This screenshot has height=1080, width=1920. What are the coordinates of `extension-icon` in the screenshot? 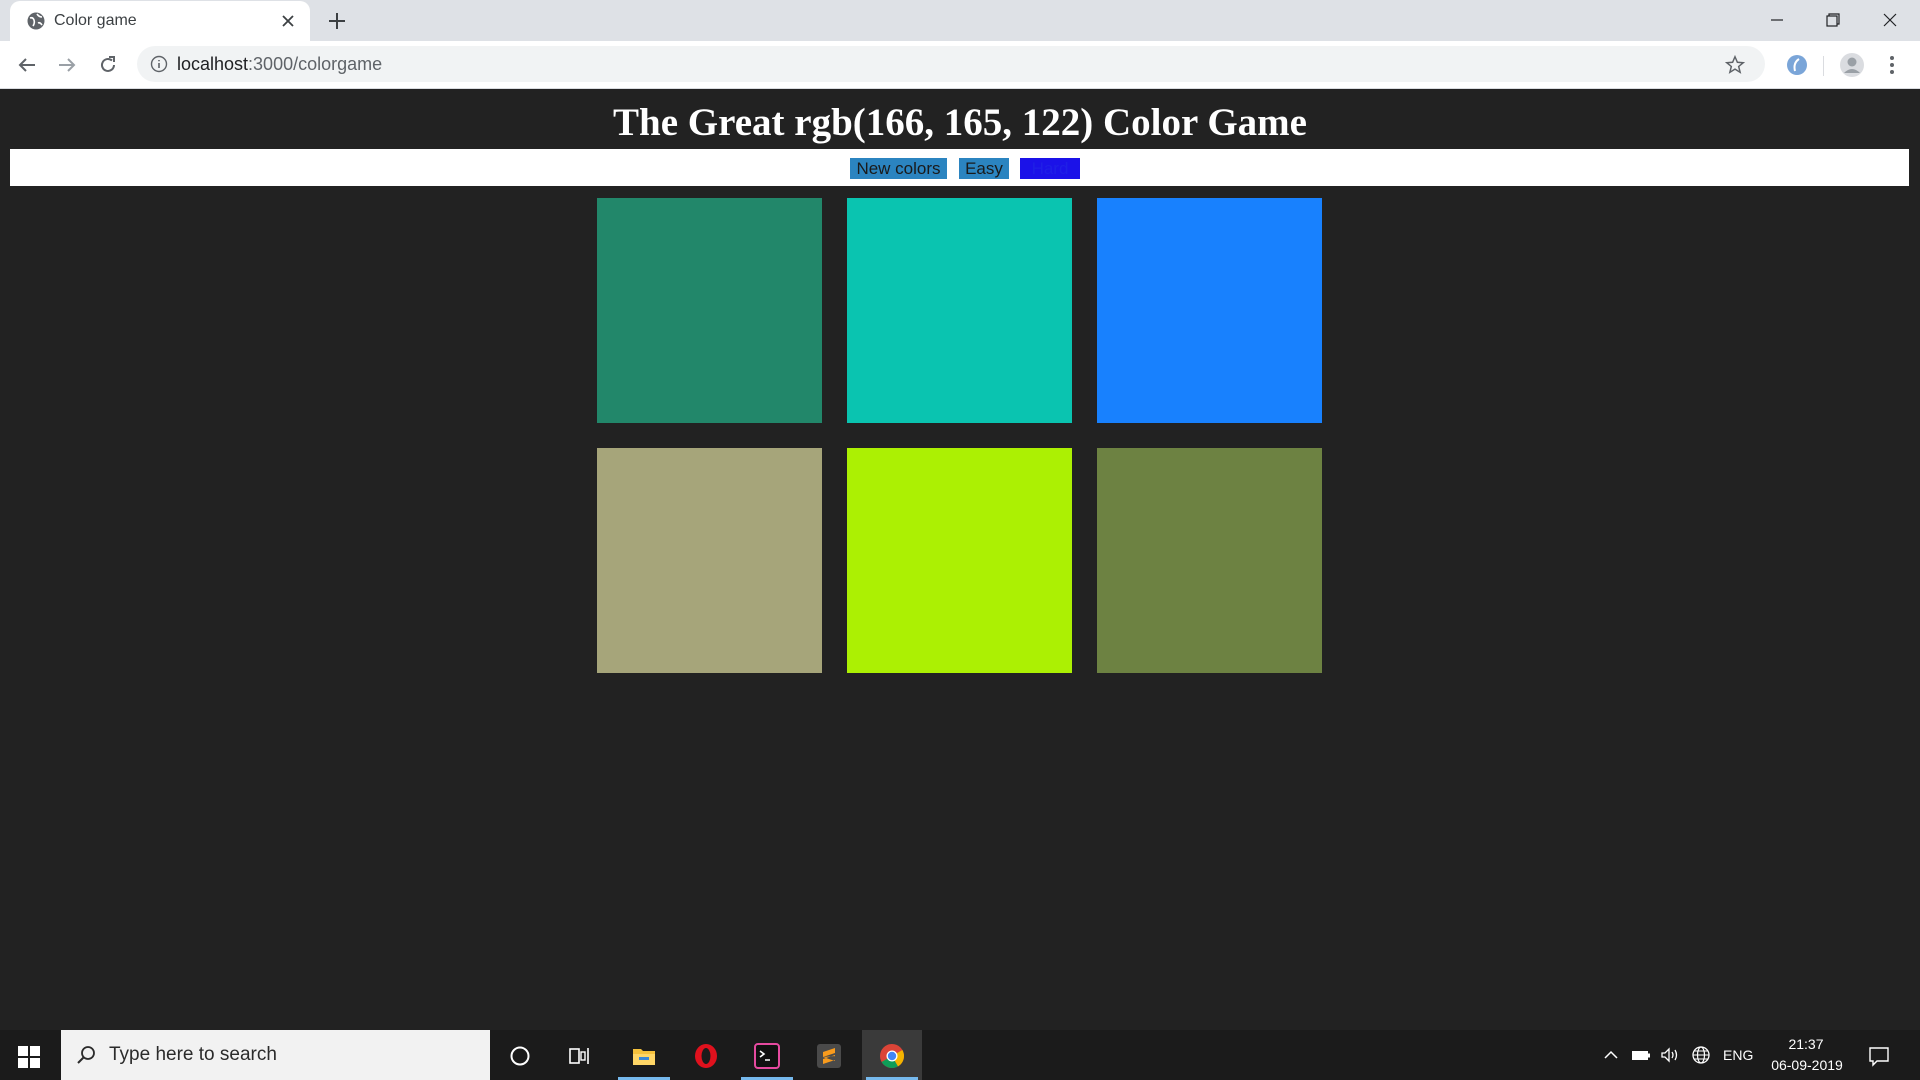 It's located at (1797, 65).